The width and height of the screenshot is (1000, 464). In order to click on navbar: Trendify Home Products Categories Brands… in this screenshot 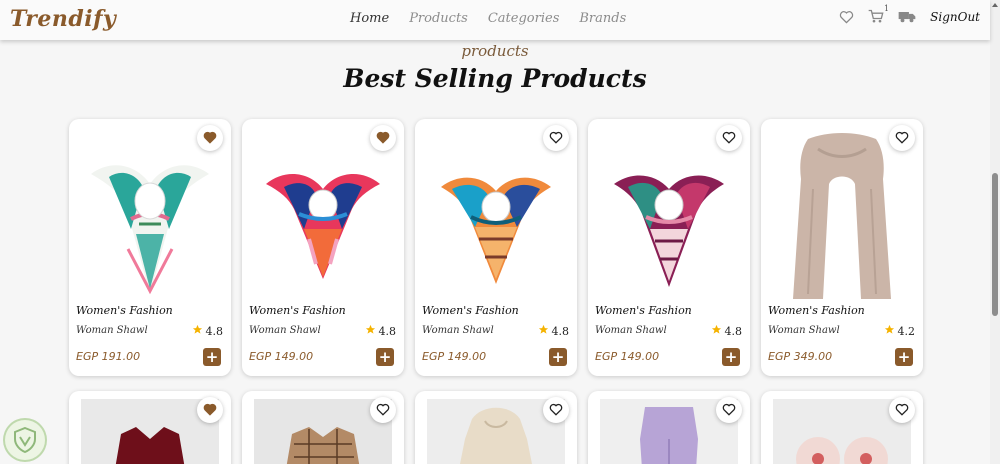, I will do `click(495, 20)`.